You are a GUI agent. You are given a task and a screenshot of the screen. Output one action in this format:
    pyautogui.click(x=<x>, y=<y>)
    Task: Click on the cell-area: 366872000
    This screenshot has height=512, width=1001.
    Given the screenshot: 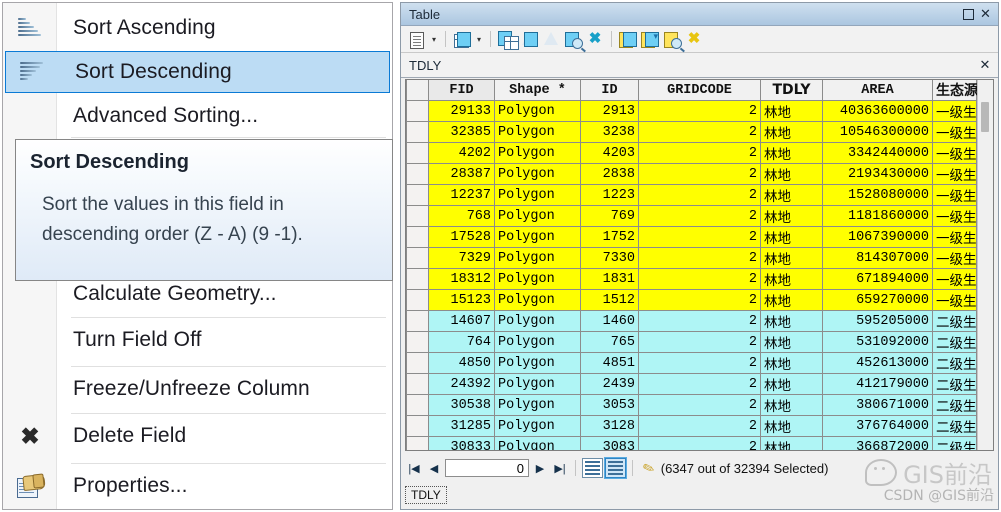 What is the action you would take?
    pyautogui.click(x=877, y=443)
    